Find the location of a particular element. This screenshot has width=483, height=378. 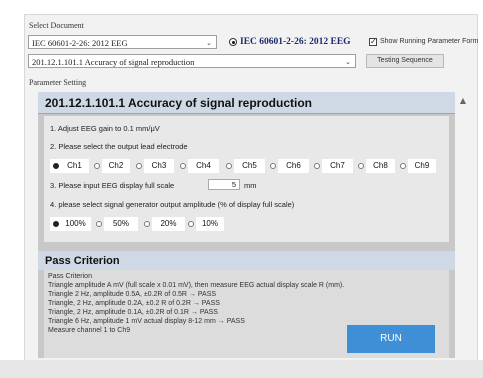

channel-radio-ch9 is located at coordinates (403, 166).